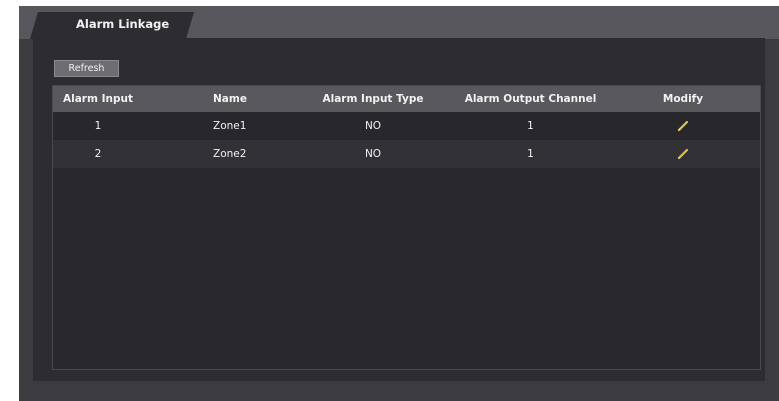  Describe the element at coordinates (230, 126) in the screenshot. I see `name-cell: Zone1` at that location.